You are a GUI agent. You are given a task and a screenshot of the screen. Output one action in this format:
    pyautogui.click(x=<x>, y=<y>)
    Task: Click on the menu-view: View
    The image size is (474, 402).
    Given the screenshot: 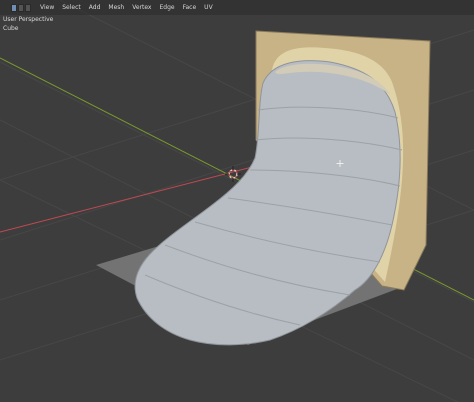 What is the action you would take?
    pyautogui.click(x=47, y=7)
    